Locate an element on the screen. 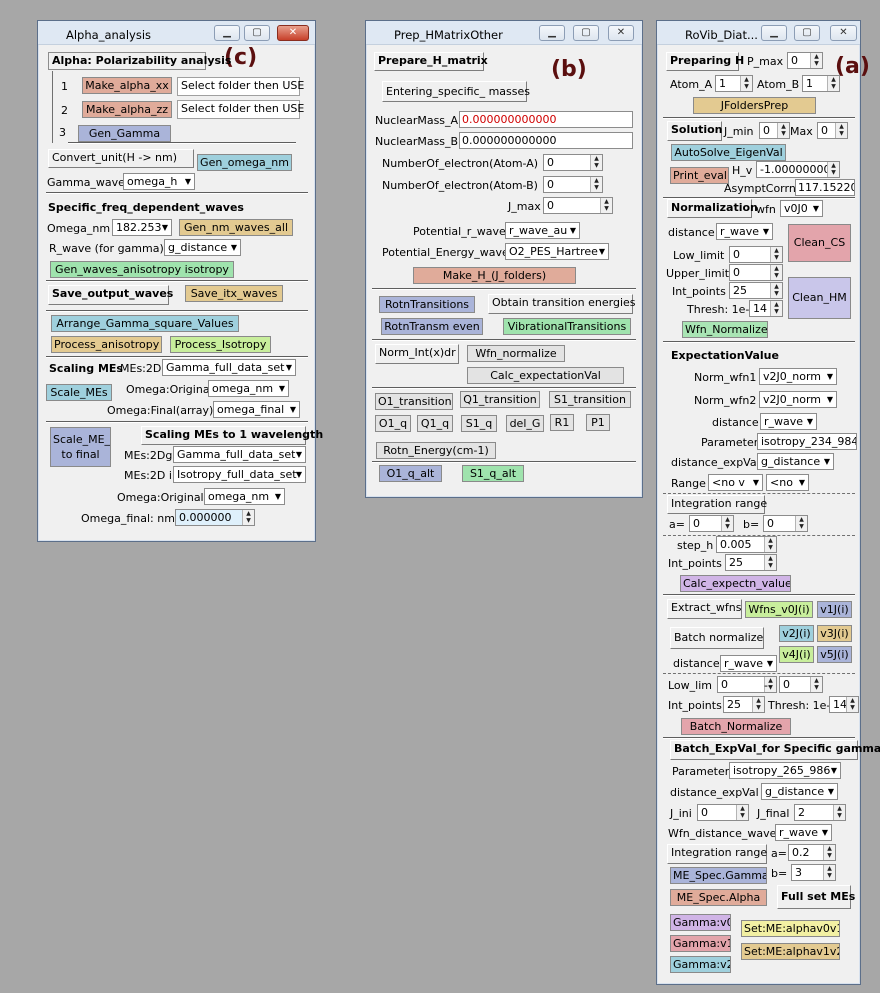  pmax-input: 0 ▲ ▼ is located at coordinates (805, 60).